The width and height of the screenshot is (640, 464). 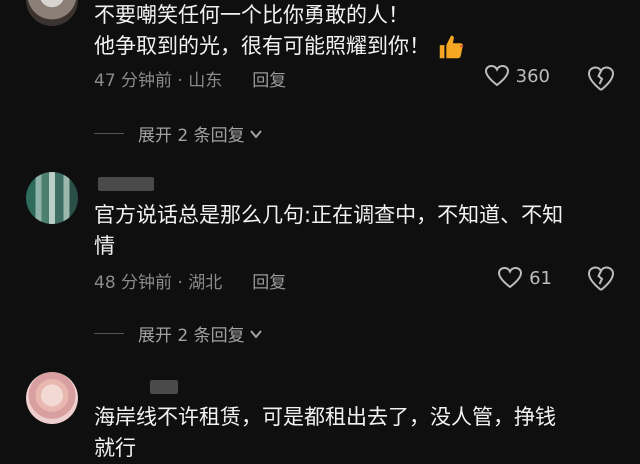 What do you see at coordinates (451, 47) in the screenshot?
I see `thumbs-up-emoji-icon` at bounding box center [451, 47].